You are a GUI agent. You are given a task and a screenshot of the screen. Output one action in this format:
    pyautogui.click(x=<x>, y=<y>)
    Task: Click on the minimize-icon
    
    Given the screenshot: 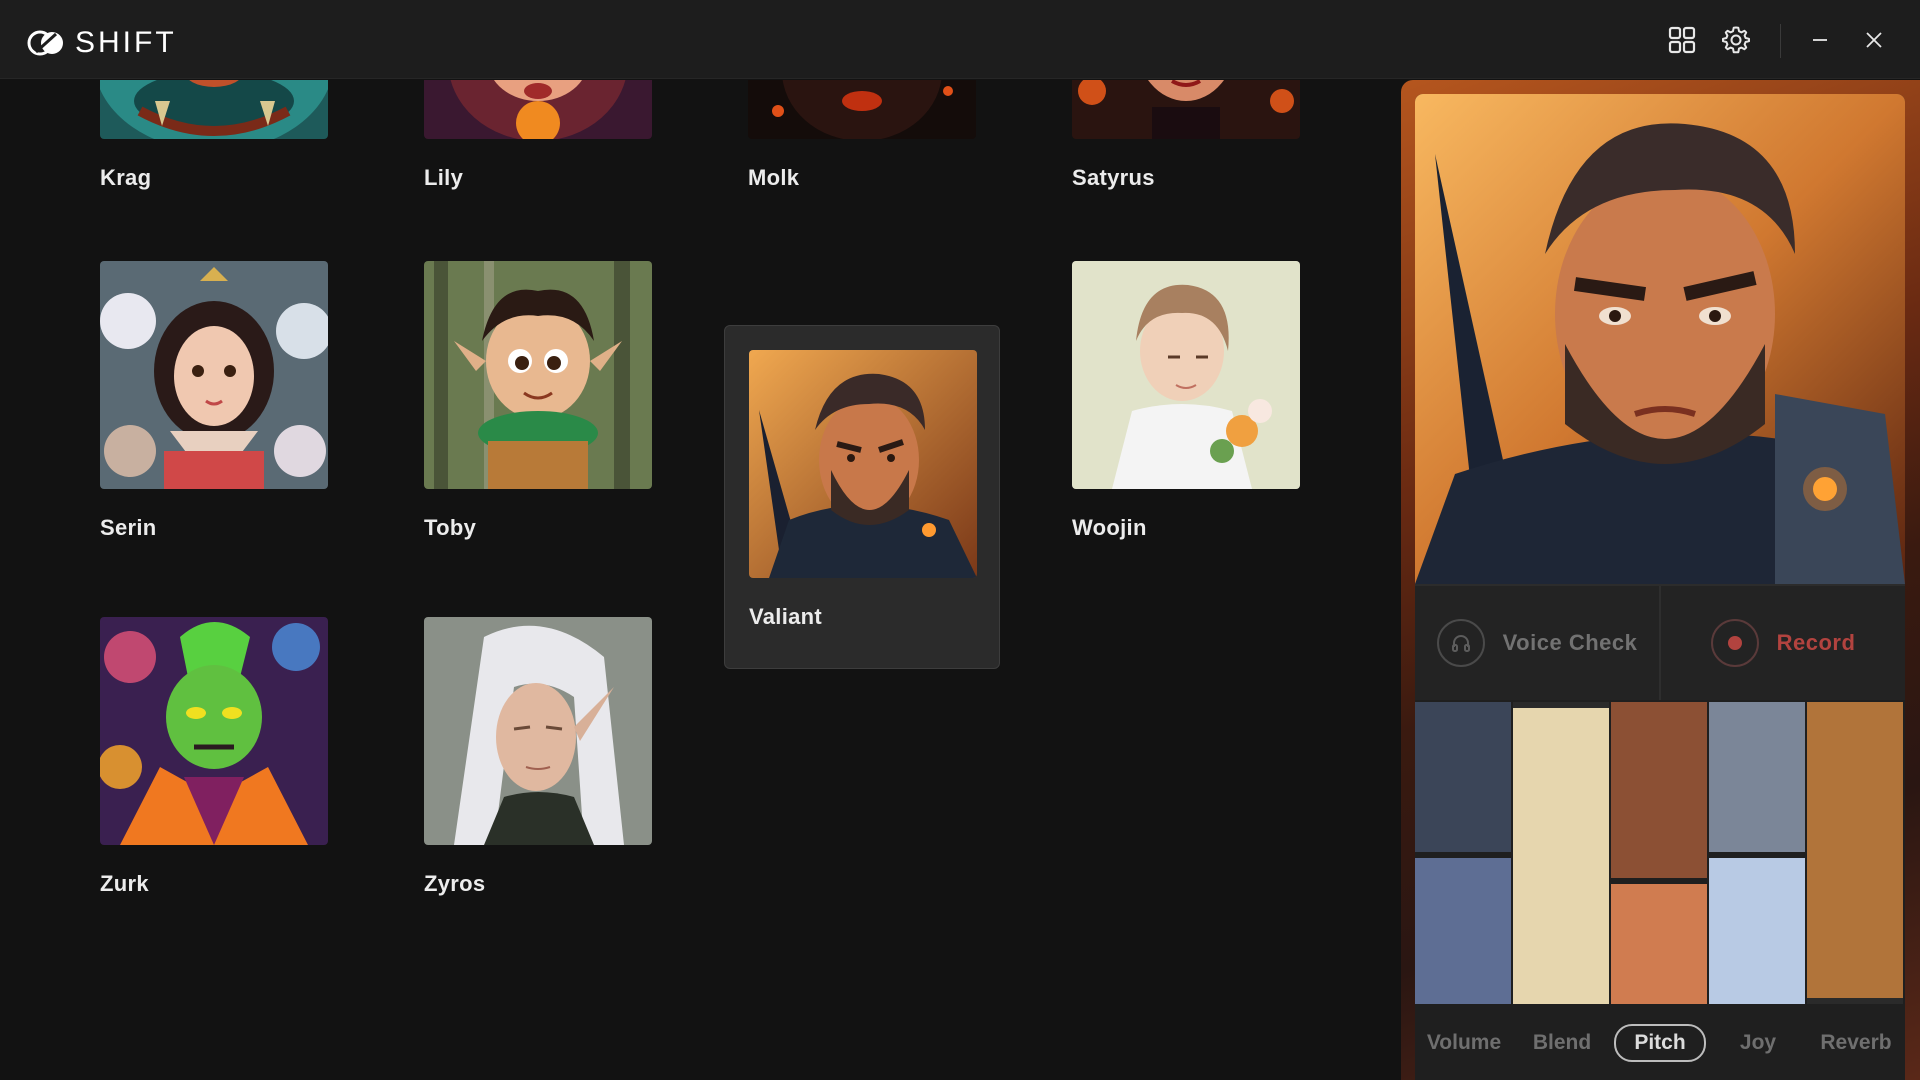 What is the action you would take?
    pyautogui.click(x=1820, y=40)
    